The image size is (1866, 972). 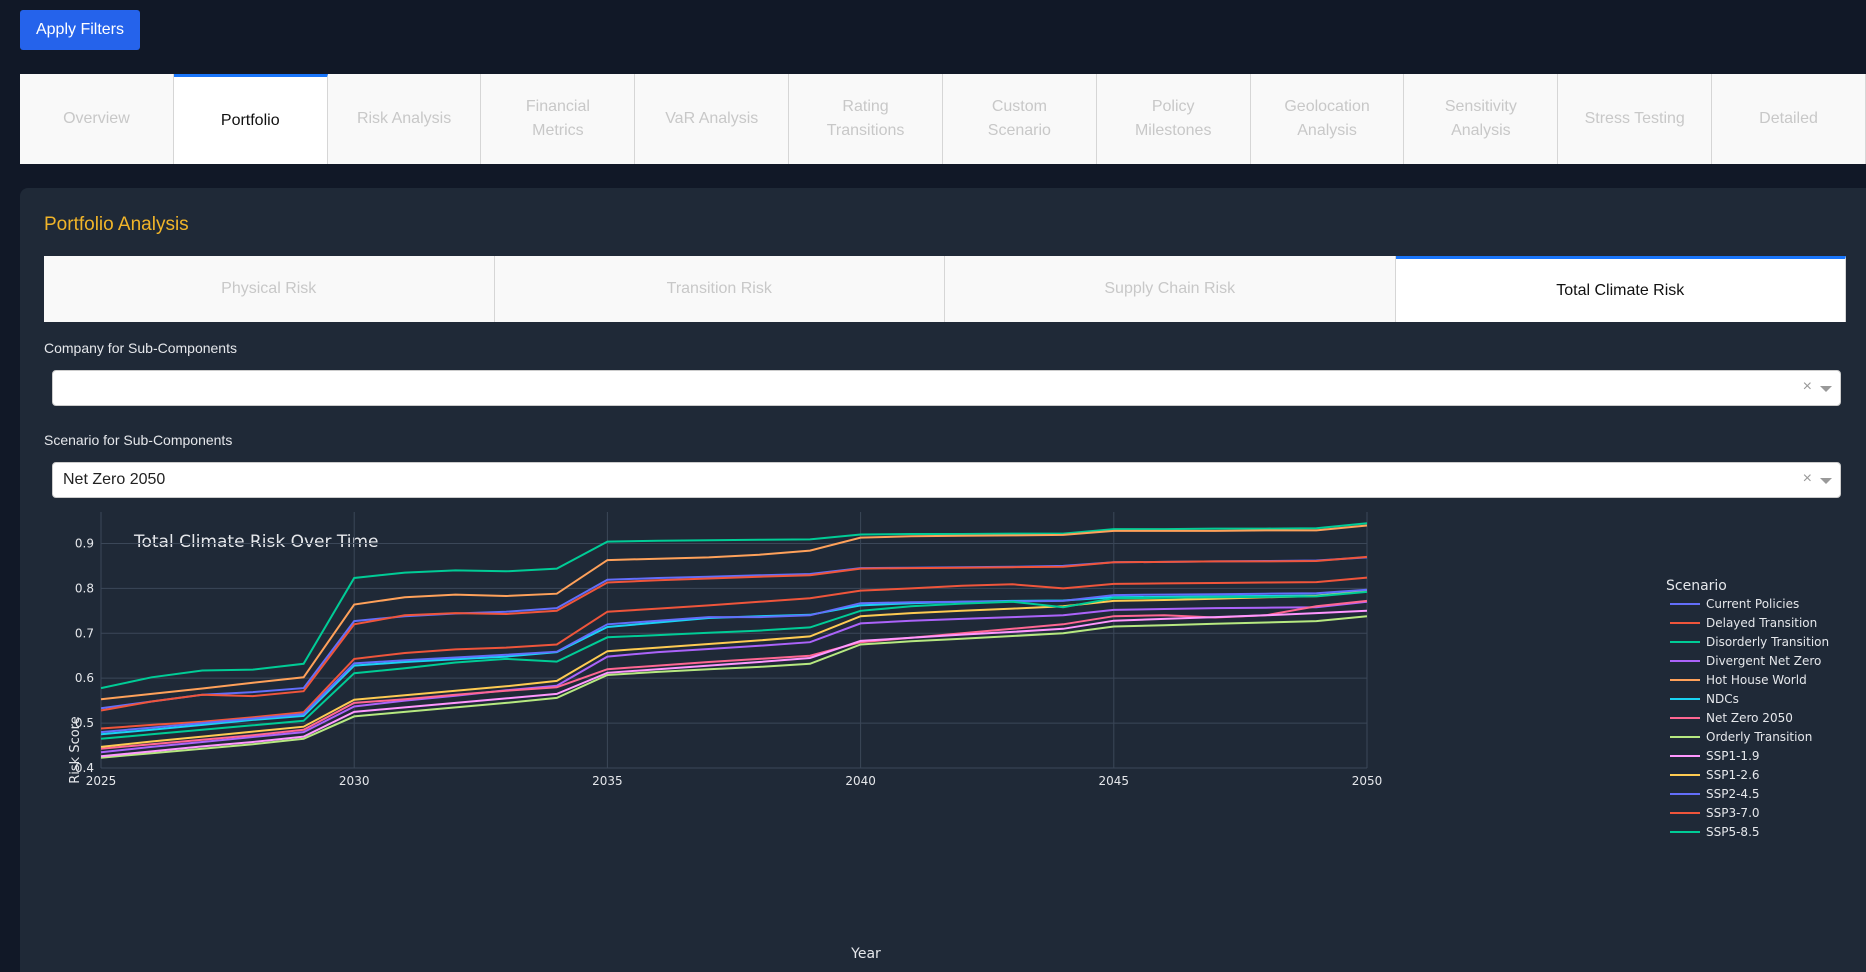 I want to click on y-tick-label: 0.8, so click(x=84, y=588).